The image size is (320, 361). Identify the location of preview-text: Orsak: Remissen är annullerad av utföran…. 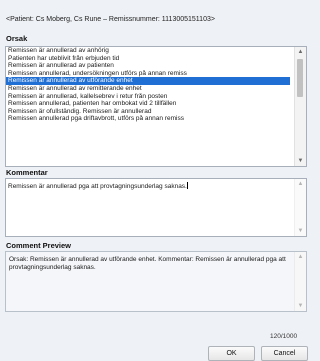
(147, 263).